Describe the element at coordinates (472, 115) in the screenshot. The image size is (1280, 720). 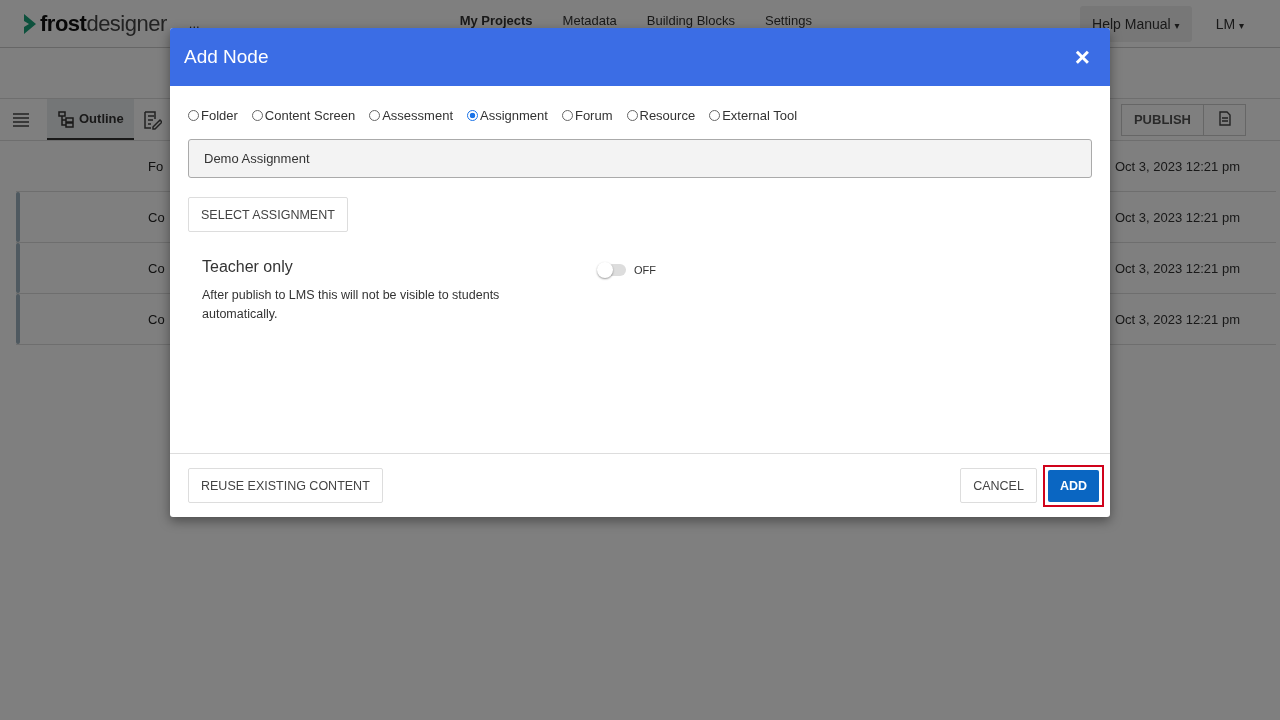
I see `radio-circle` at that location.